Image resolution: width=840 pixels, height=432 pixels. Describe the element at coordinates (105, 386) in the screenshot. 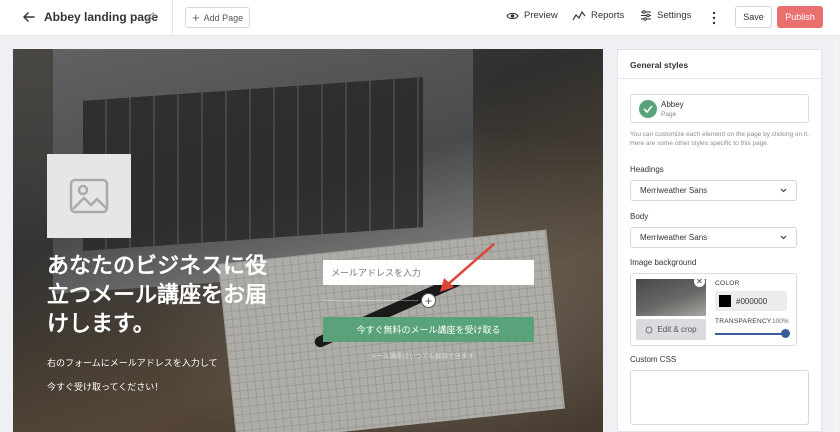

I see `hero-subtext-2: 今すぐ受け取ってください！` at that location.